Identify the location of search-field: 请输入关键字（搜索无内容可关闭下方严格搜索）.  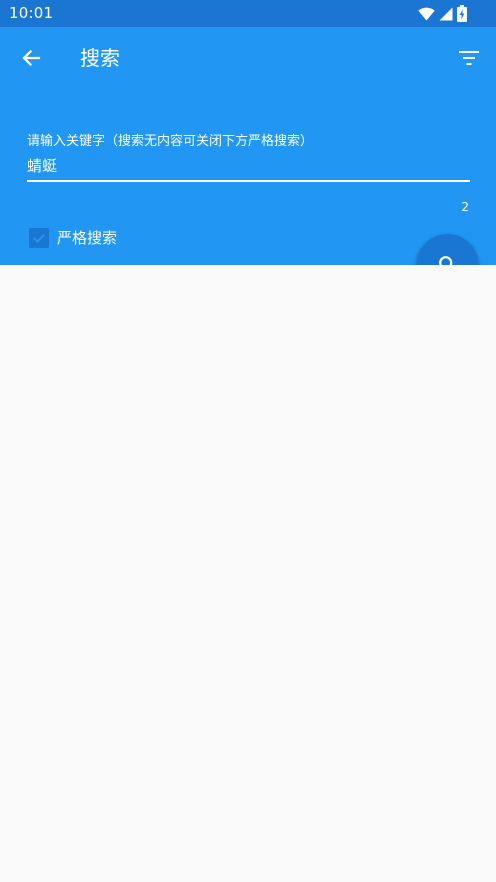
(248, 157).